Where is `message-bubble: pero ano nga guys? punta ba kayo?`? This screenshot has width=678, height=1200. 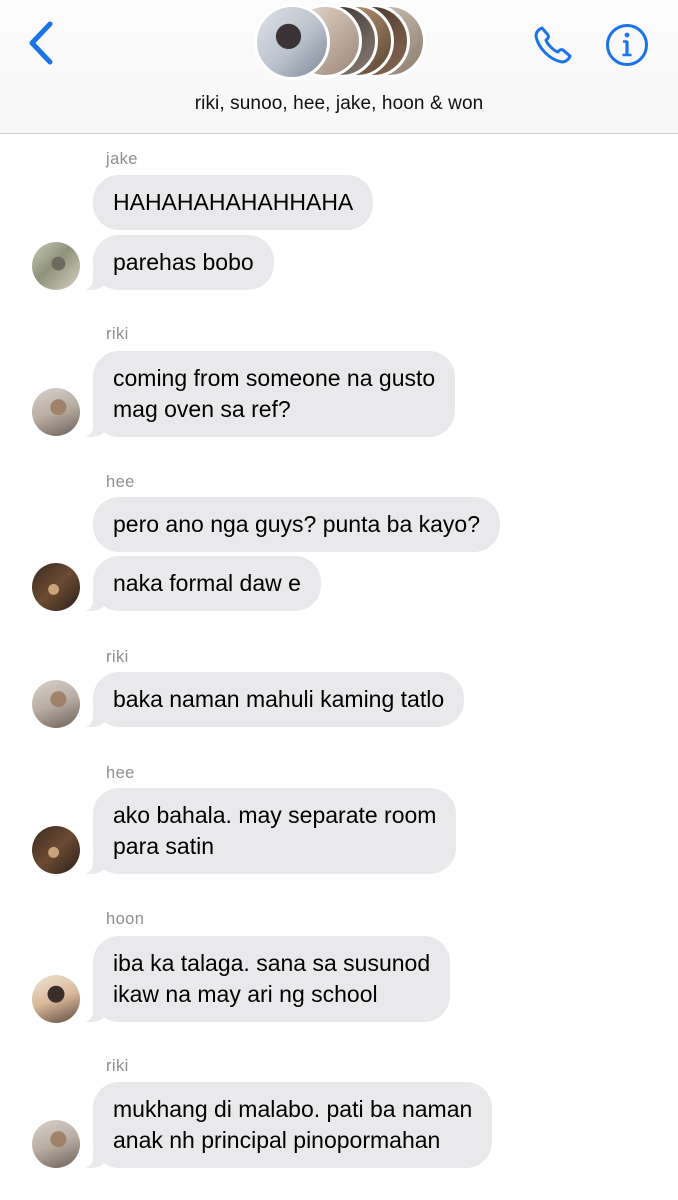 message-bubble: pero ano nga guys? punta ba kayo? is located at coordinates (297, 524).